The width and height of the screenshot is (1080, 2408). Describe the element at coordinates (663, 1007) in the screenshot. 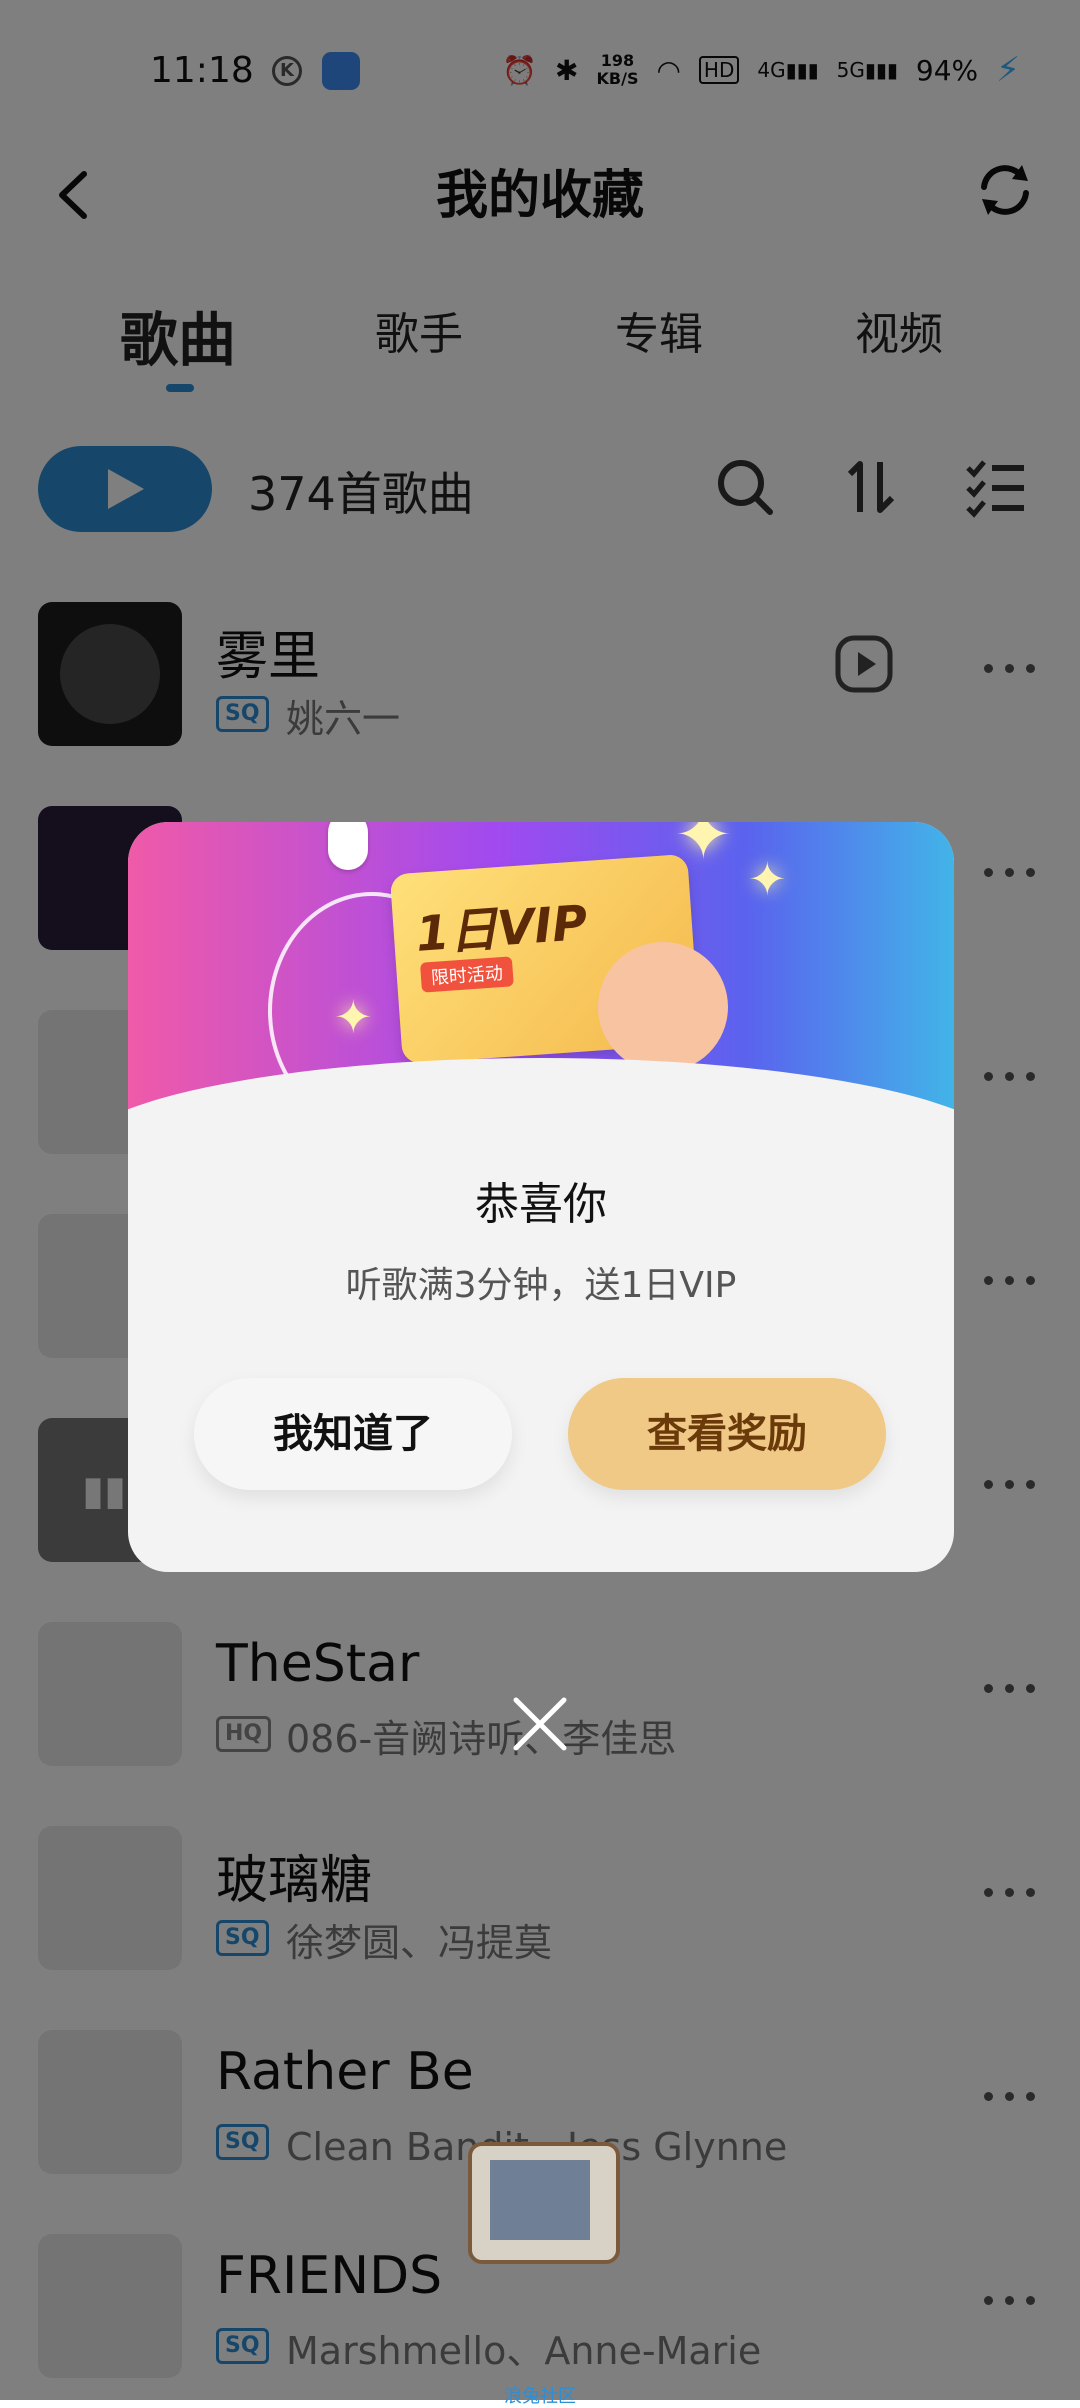

I see `hand-illustration` at that location.